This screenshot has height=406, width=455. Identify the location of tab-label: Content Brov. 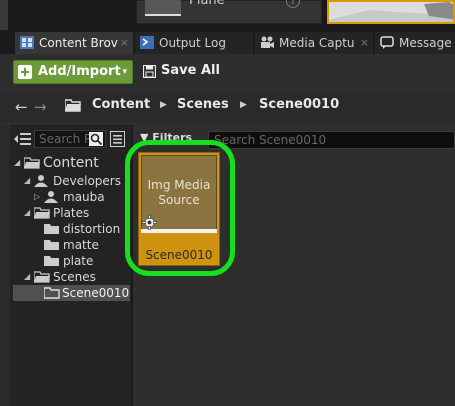
(78, 43).